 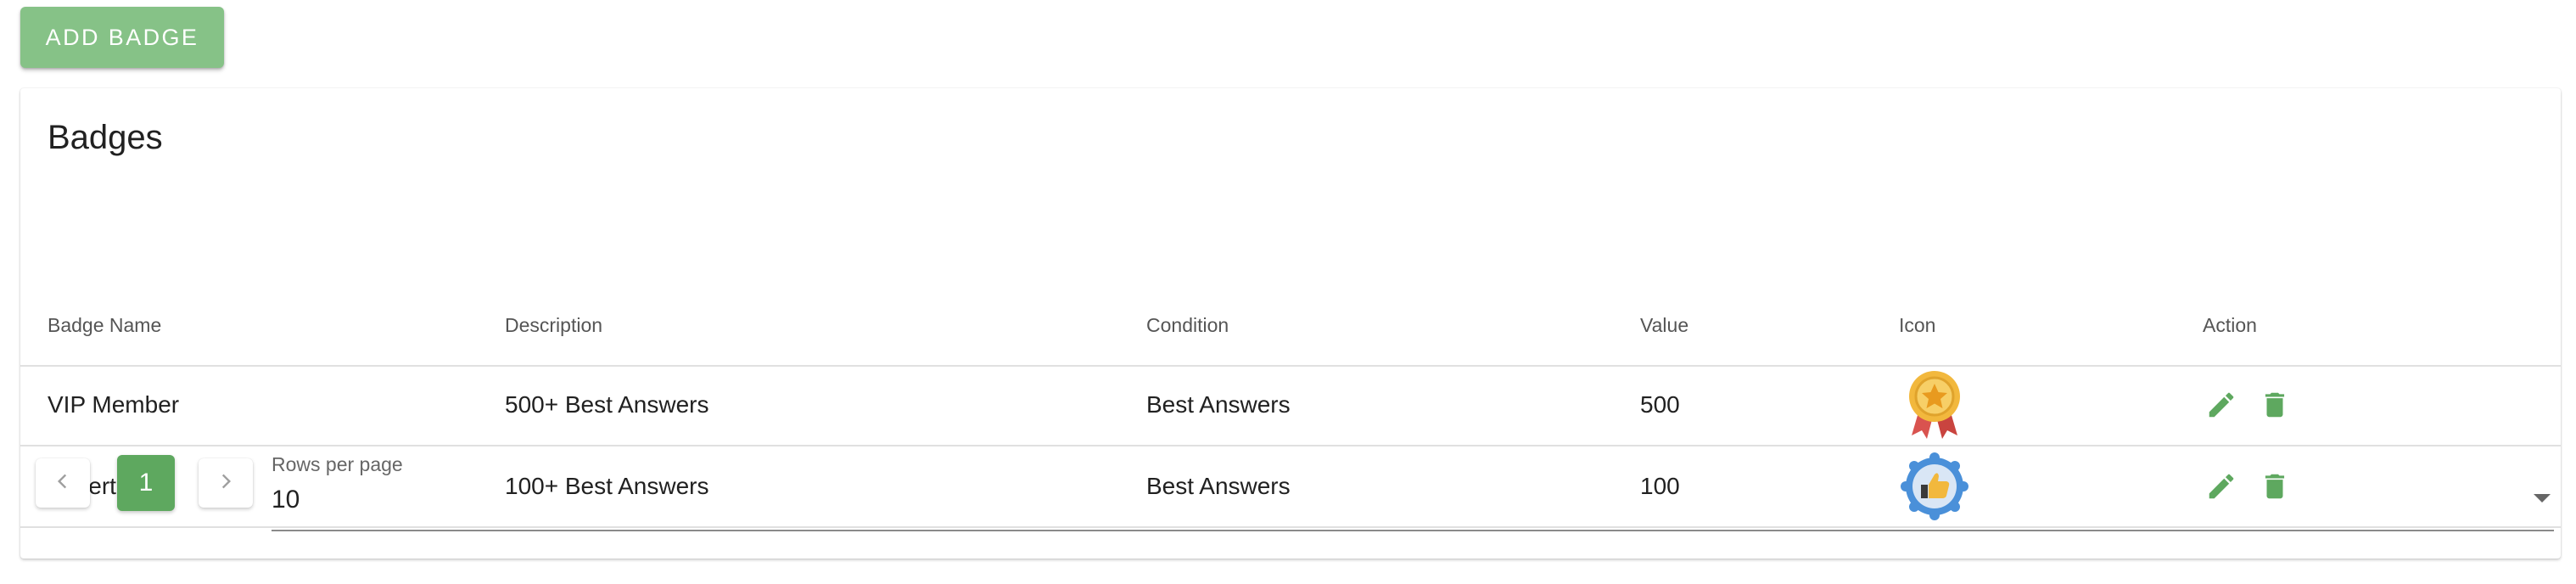 I want to click on caret-down-icon, so click(x=2543, y=498).